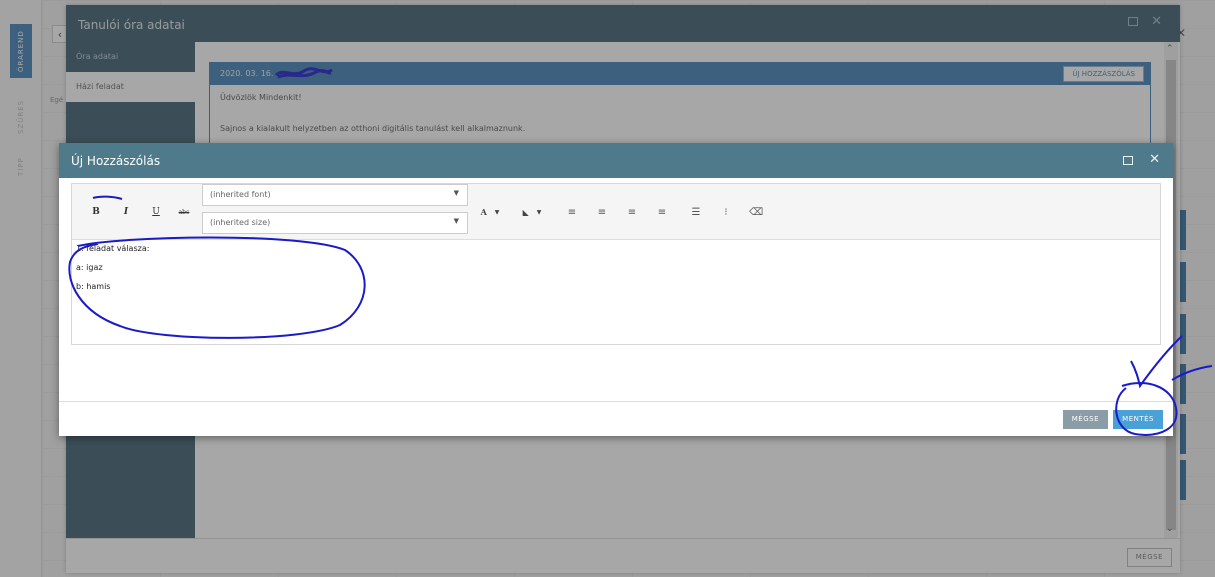 The width and height of the screenshot is (1215, 577). I want to click on modal-footer: MÉGSE MENTÉS, so click(616, 418).